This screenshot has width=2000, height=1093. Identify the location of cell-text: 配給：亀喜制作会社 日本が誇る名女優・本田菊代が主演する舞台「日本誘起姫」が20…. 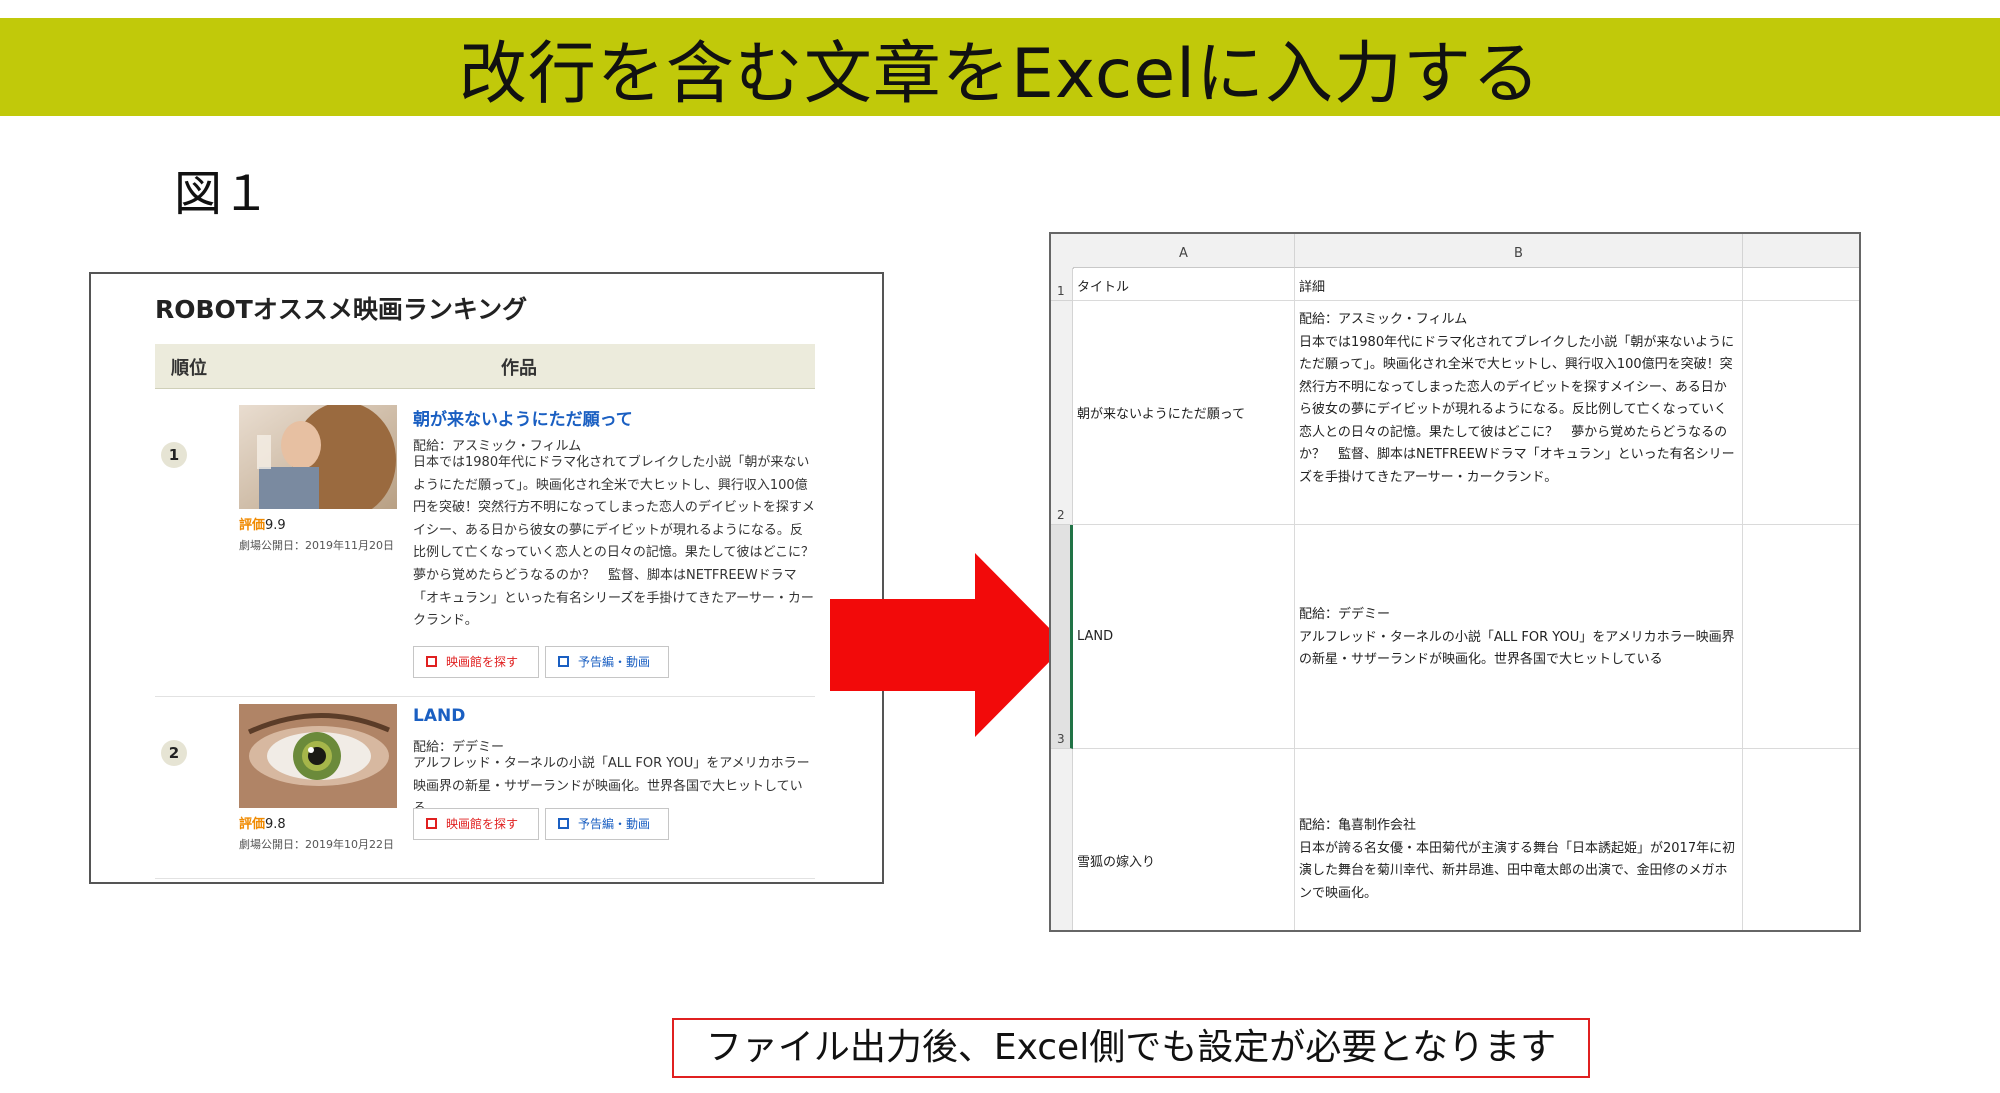
(1517, 859).